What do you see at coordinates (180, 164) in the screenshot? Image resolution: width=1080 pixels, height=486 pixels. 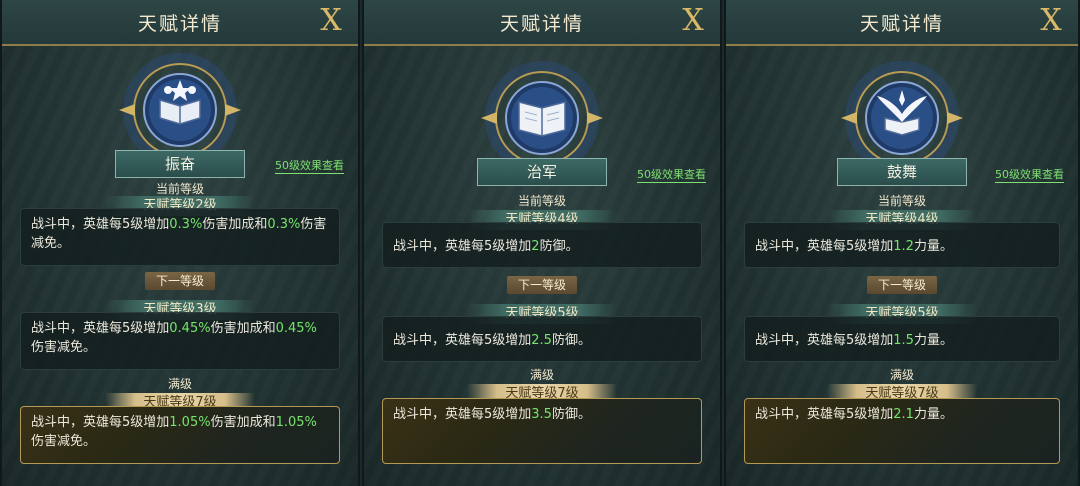 I see `talent-name: 振奋` at bounding box center [180, 164].